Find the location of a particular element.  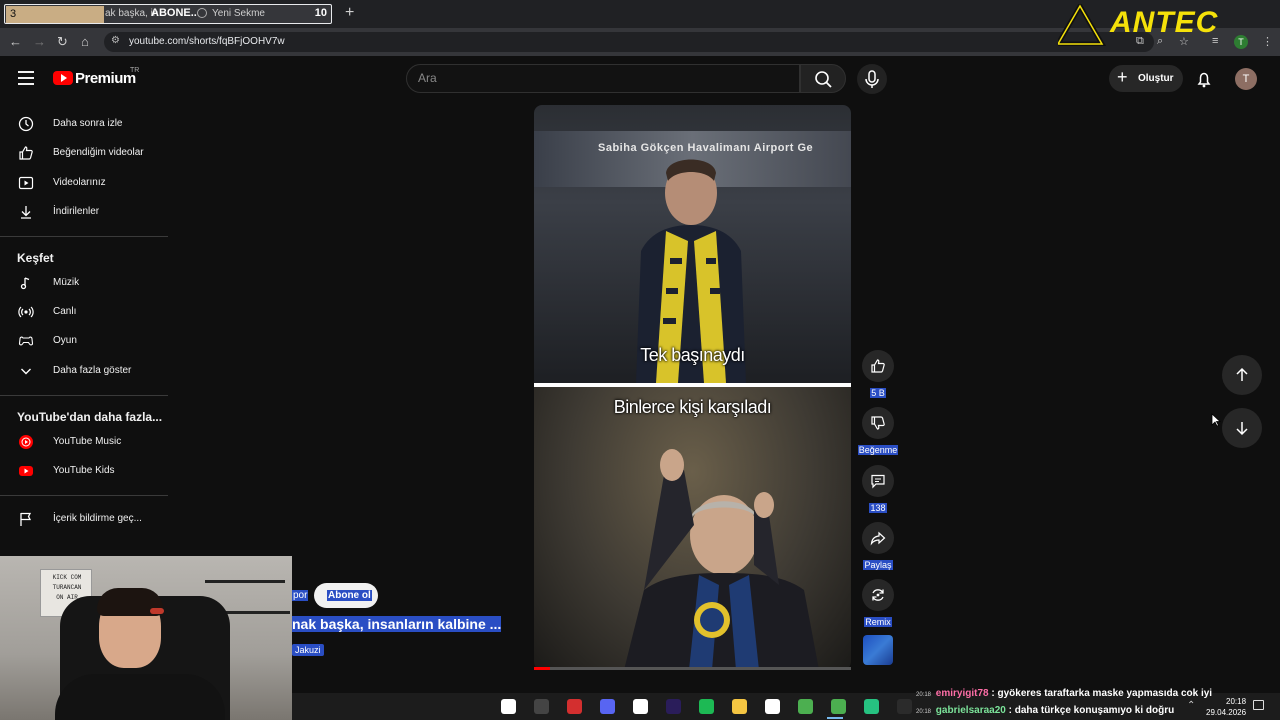

sidebar-item-live: Canlı is located at coordinates (84, 312).